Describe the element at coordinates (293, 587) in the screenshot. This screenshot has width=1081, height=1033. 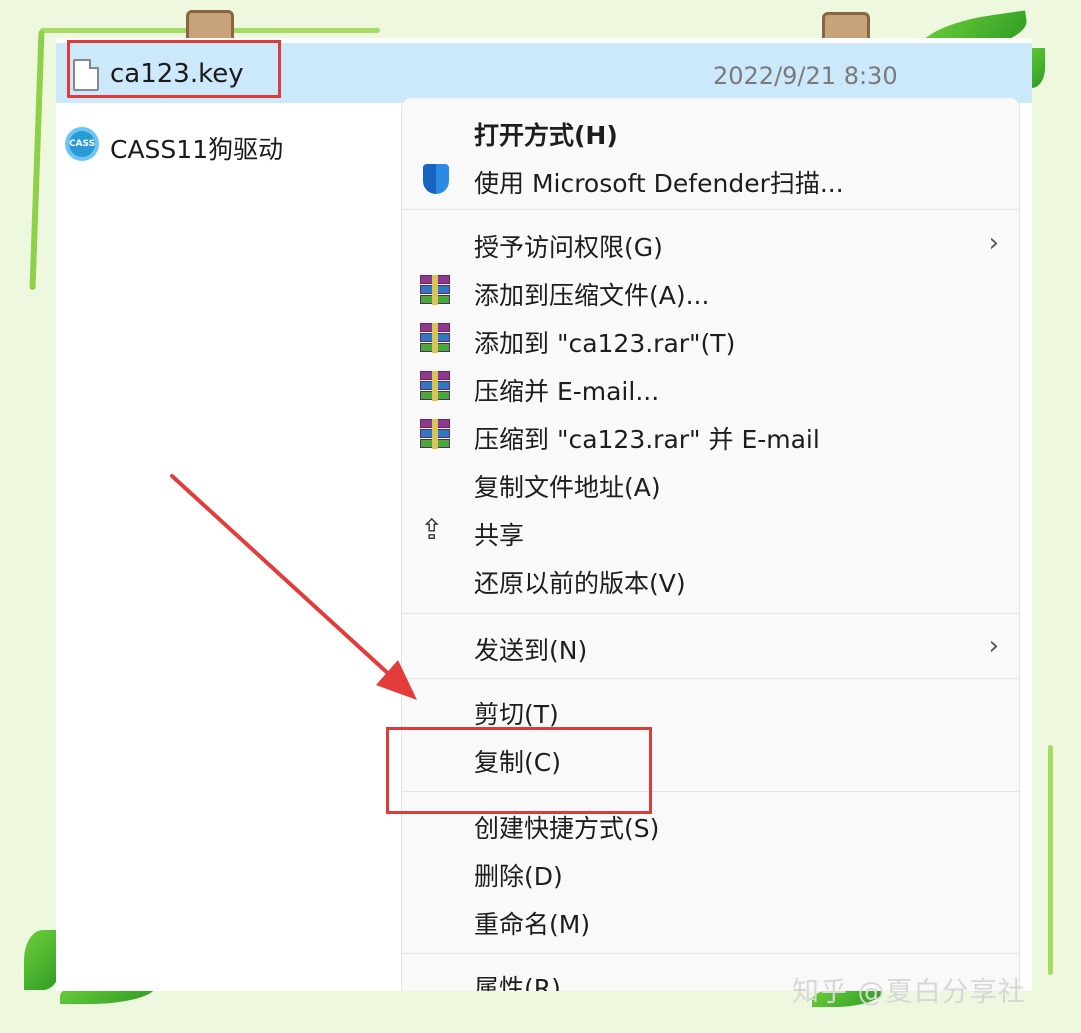
I see `pointer-arrow-annotation` at that location.